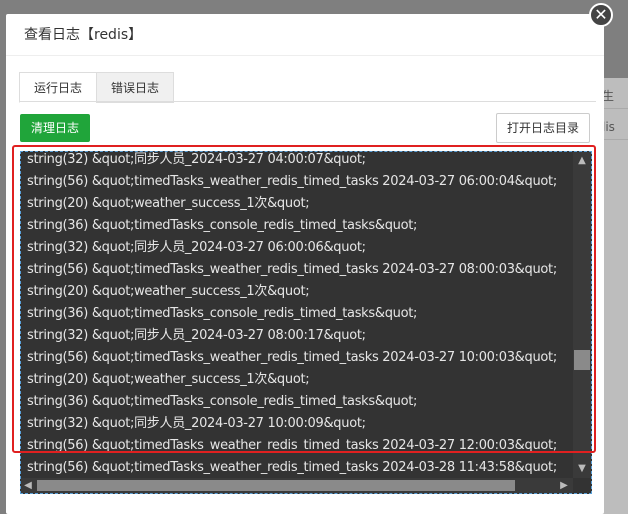 This screenshot has height=514, width=628. What do you see at coordinates (307, 101) in the screenshot?
I see `tab-divider` at bounding box center [307, 101].